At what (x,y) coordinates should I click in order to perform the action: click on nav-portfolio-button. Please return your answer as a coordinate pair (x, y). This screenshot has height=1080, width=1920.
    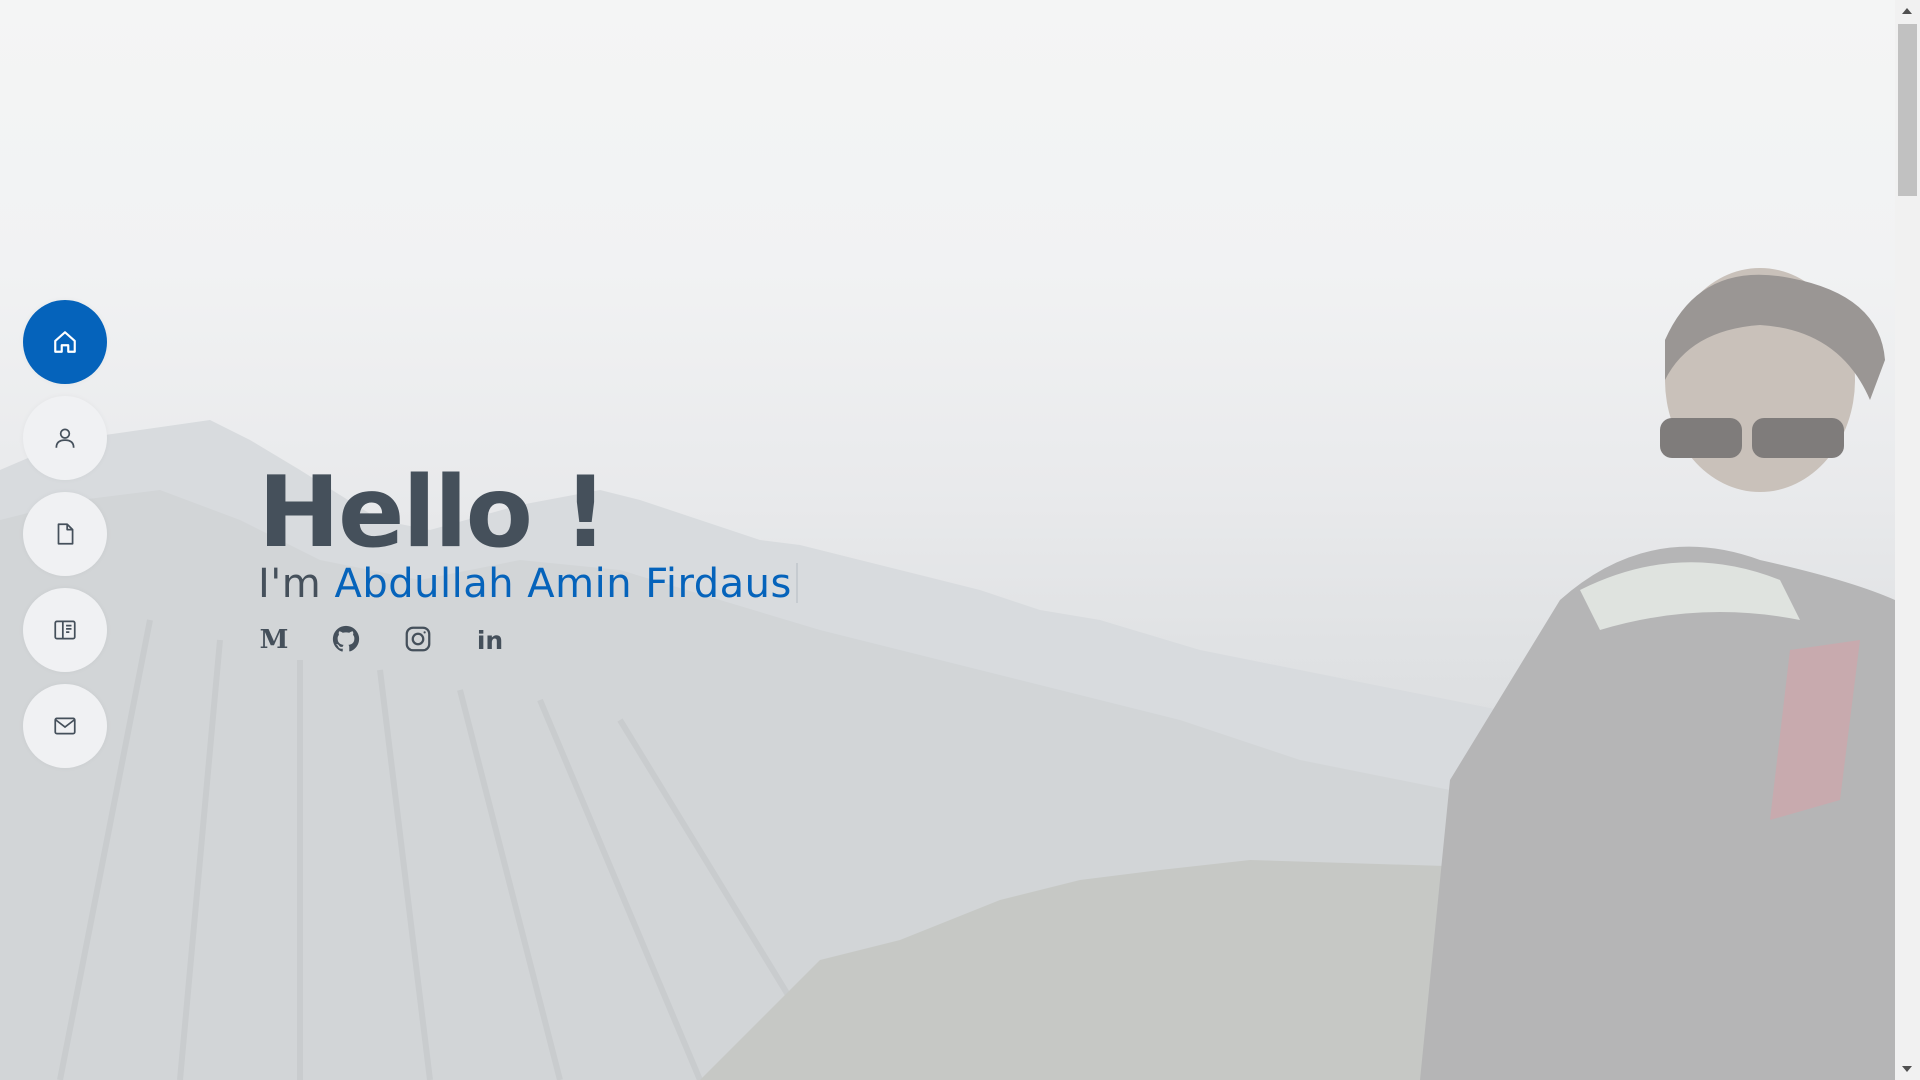
    Looking at the image, I should click on (65, 630).